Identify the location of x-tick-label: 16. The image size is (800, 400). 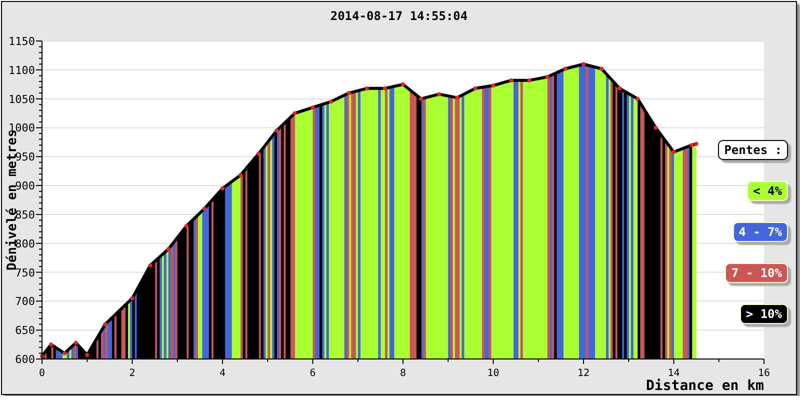
(764, 373).